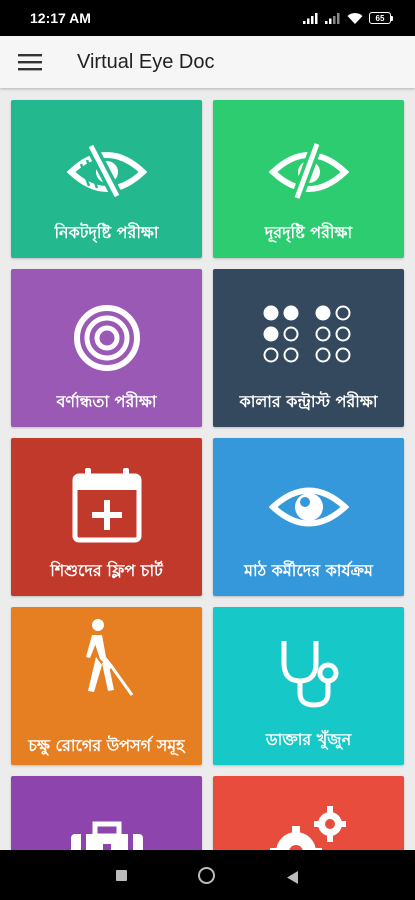 This screenshot has height=900, width=415. Describe the element at coordinates (309, 674) in the screenshot. I see `stethoscope-icon` at that location.